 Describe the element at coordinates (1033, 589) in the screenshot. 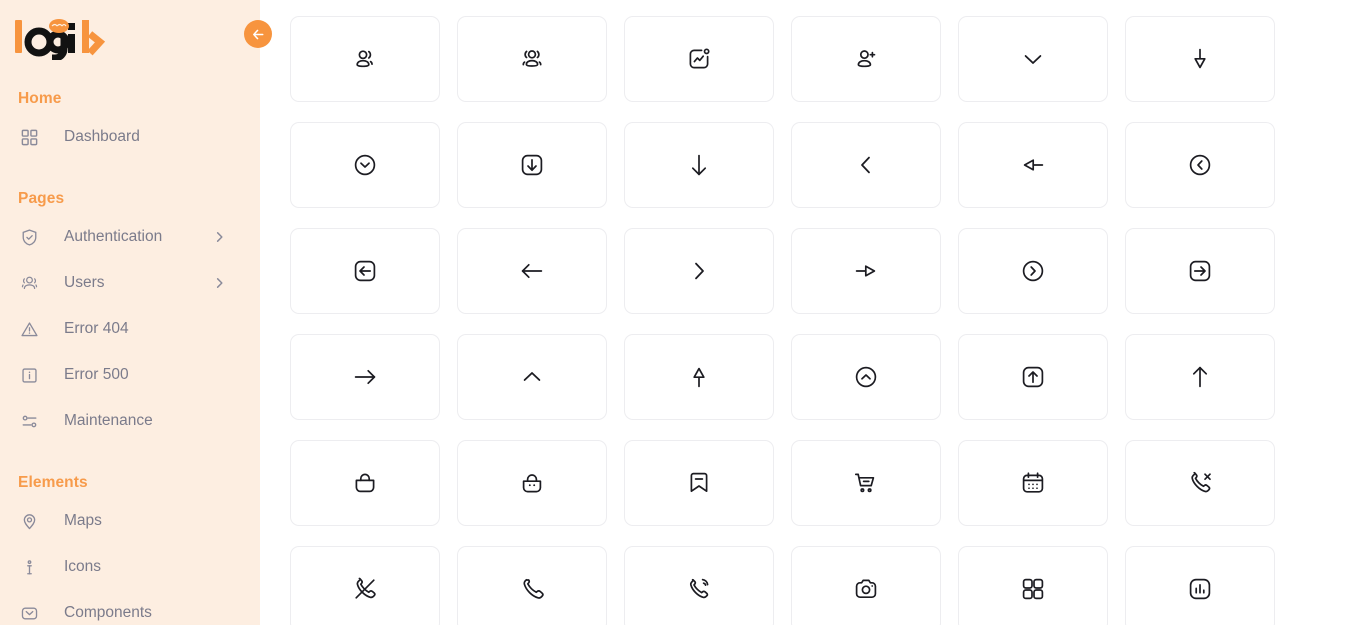

I see `grid-four-icon` at that location.